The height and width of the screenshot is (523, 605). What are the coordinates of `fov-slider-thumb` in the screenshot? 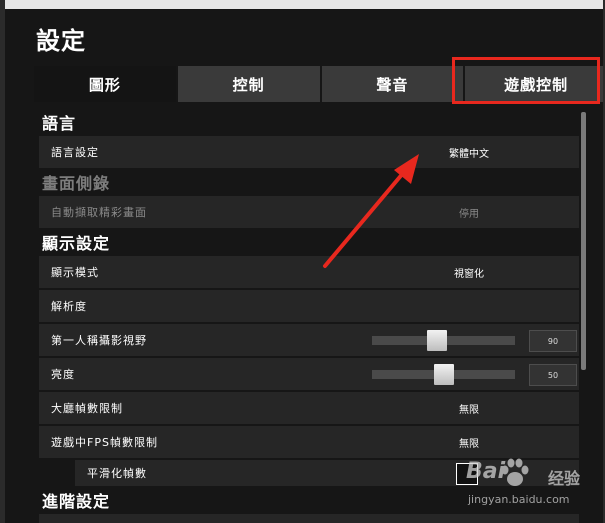 It's located at (437, 340).